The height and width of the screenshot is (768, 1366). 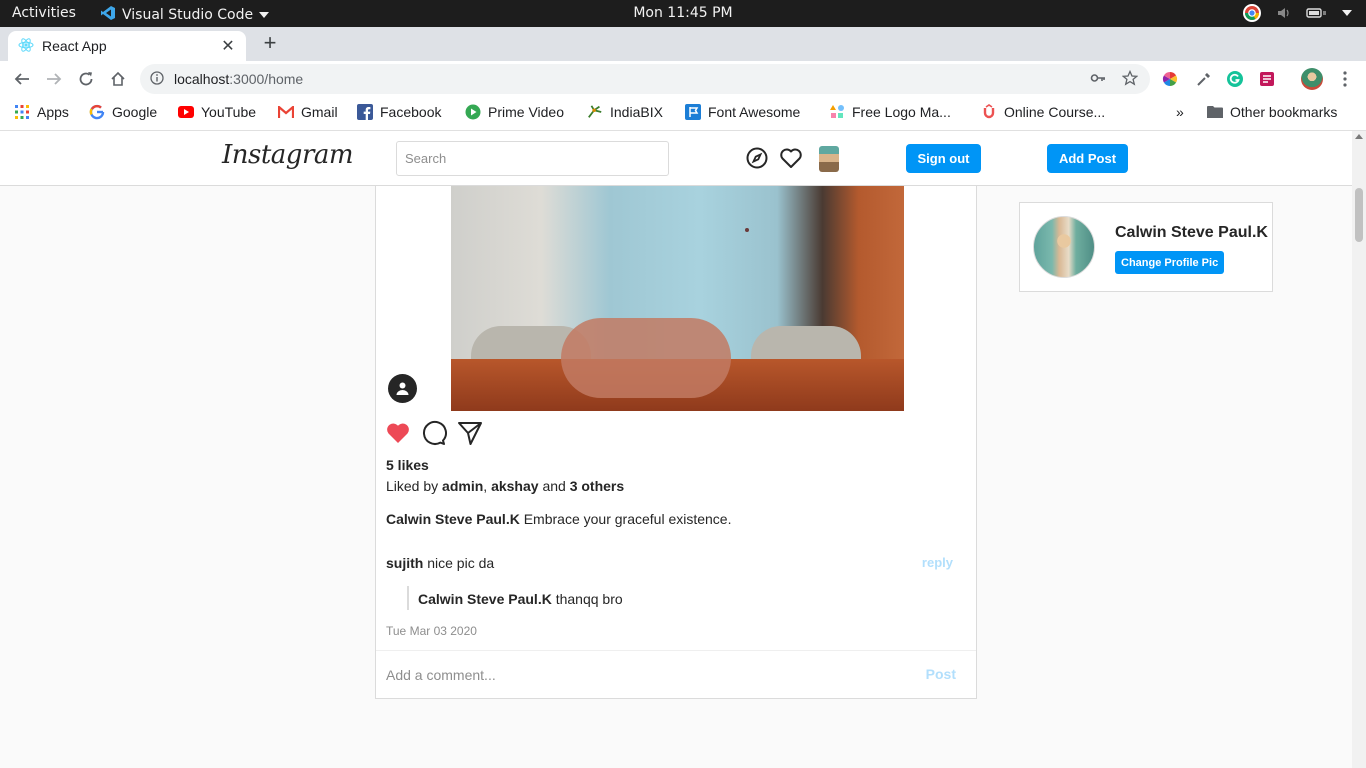 I want to click on chrome-icon, so click(x=1252, y=13).